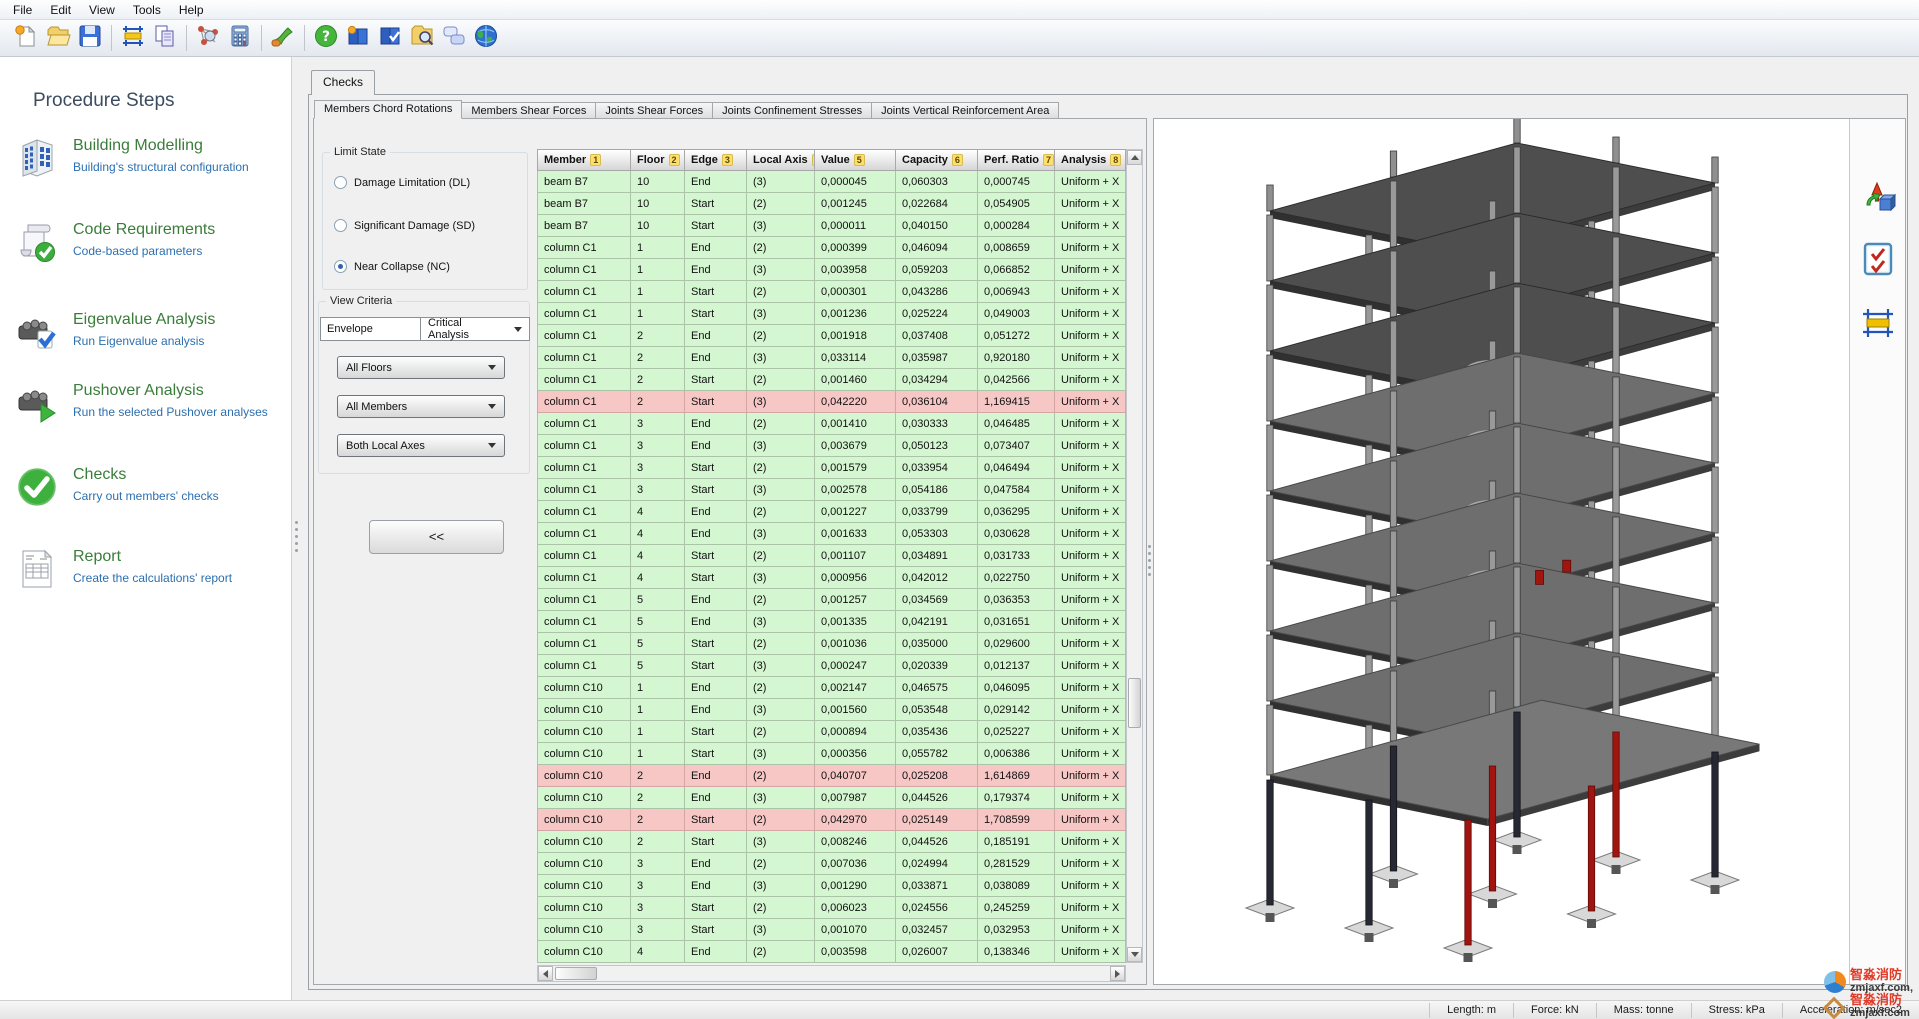  I want to click on sidebar-splitter, so click(296, 536).